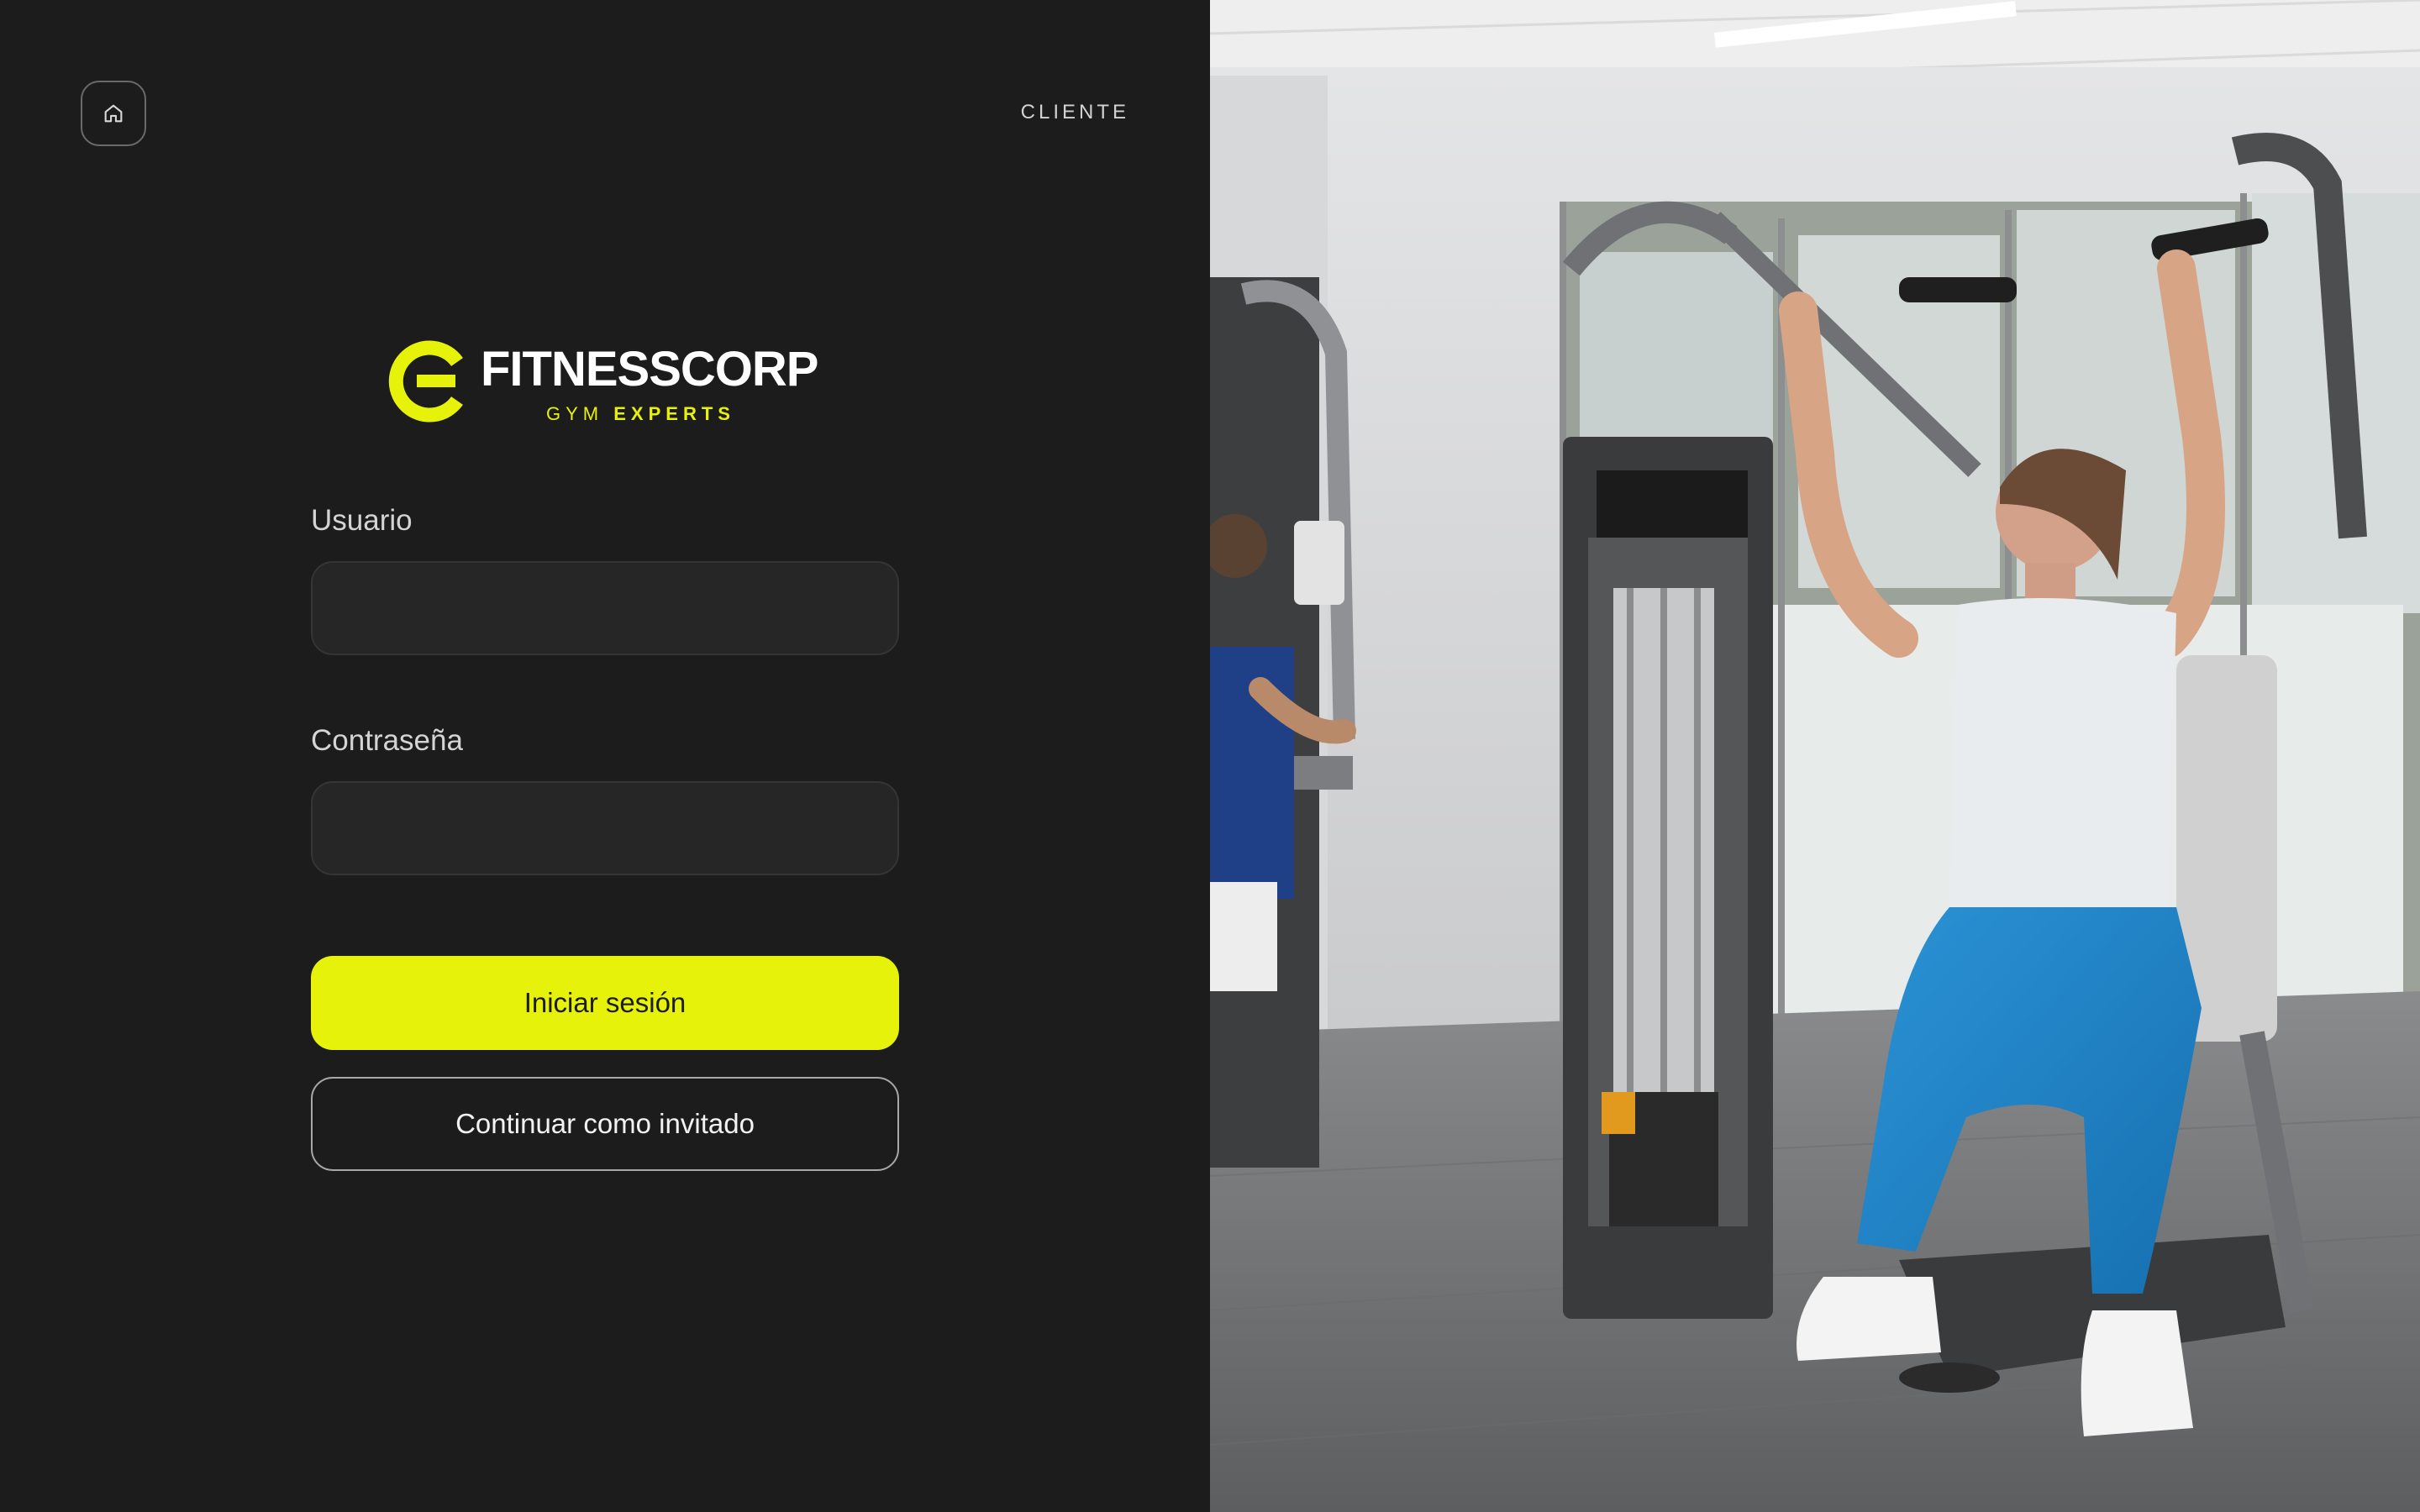  What do you see at coordinates (426, 381) in the screenshot?
I see `fitnesscorp-logo-mark` at bounding box center [426, 381].